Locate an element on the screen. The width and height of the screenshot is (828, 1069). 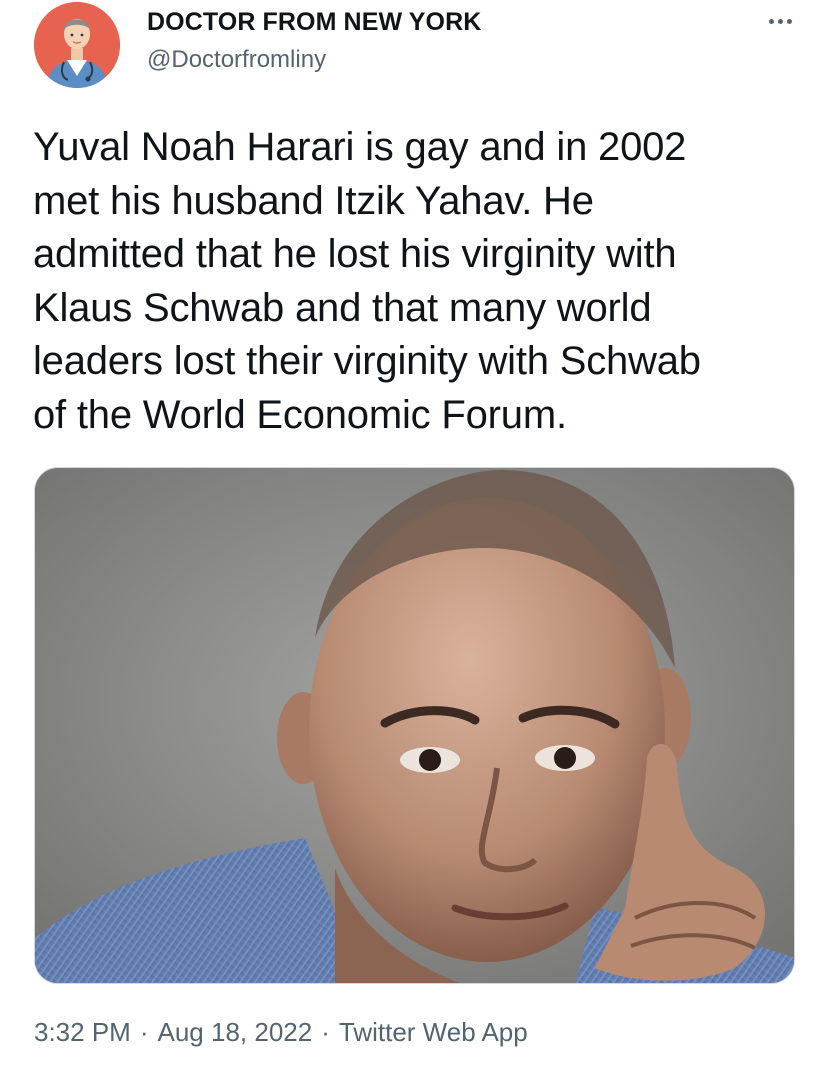
tweet-date: Aug 18, 2022 is located at coordinates (235, 1032).